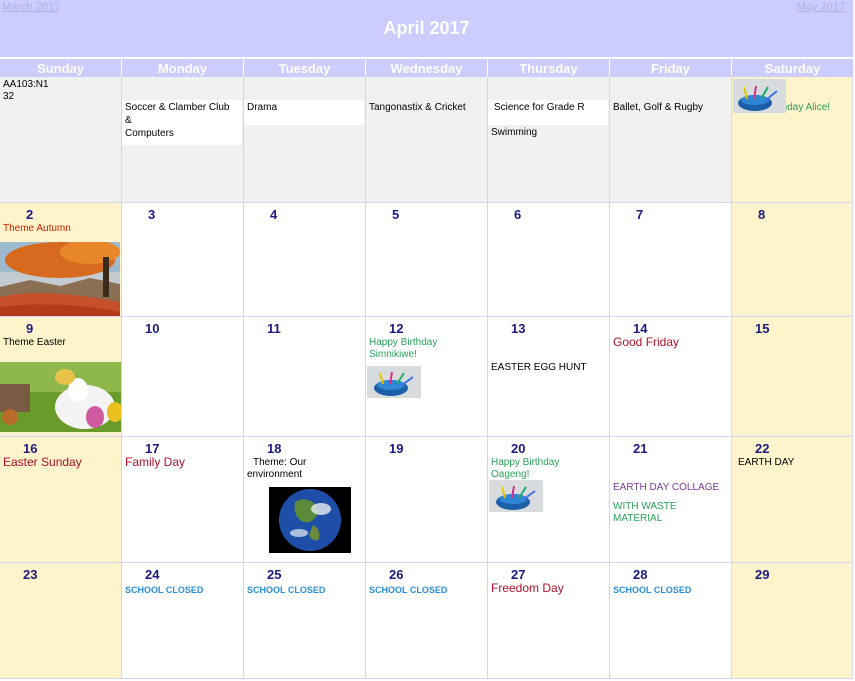 This screenshot has height=681, width=855. What do you see at coordinates (427, 500) in the screenshot?
I see `calendar-cell-19: 19` at bounding box center [427, 500].